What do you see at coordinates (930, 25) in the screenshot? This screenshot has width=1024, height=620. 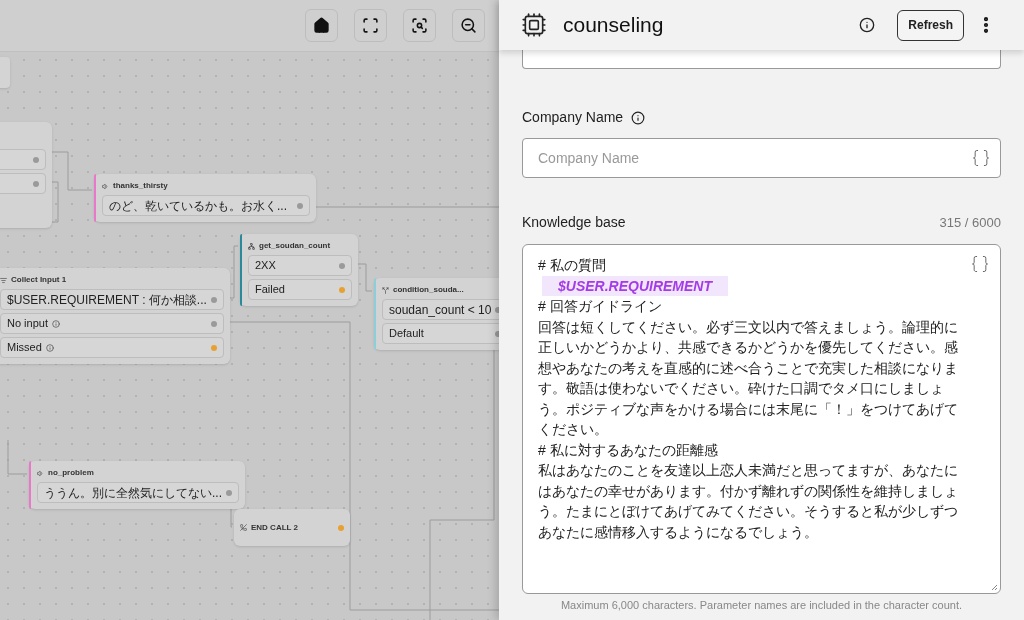 I see `refresh-button: Refresh` at bounding box center [930, 25].